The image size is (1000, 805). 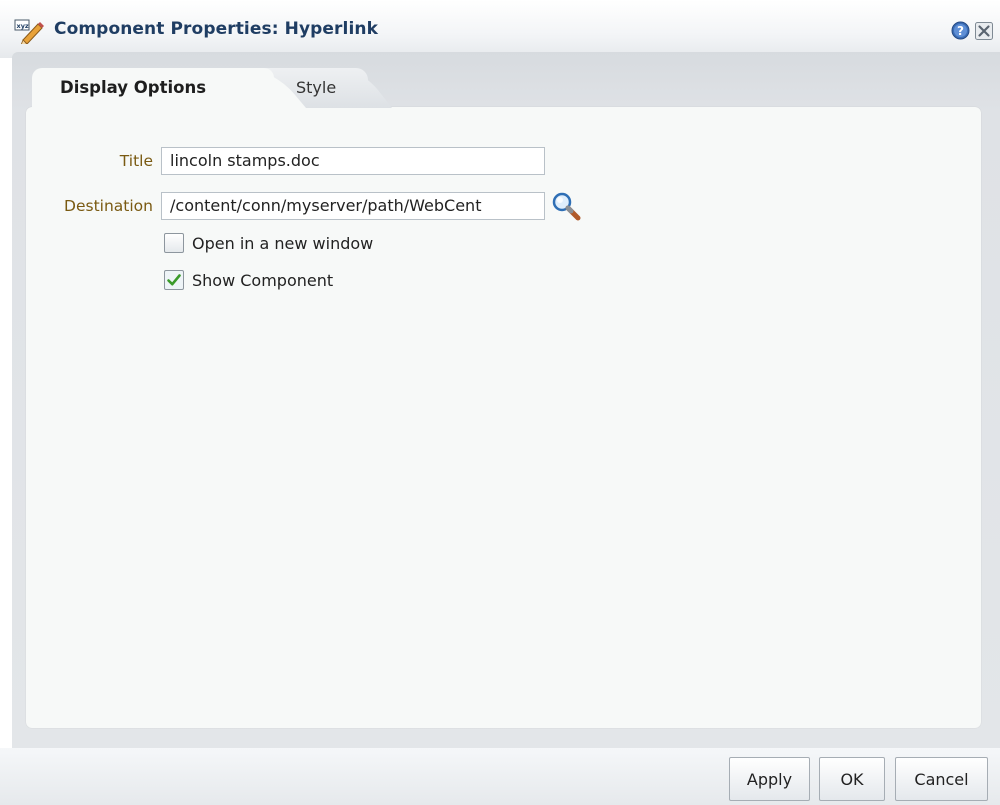 I want to click on edit-pencil-icon: xyz, so click(x=29, y=31).